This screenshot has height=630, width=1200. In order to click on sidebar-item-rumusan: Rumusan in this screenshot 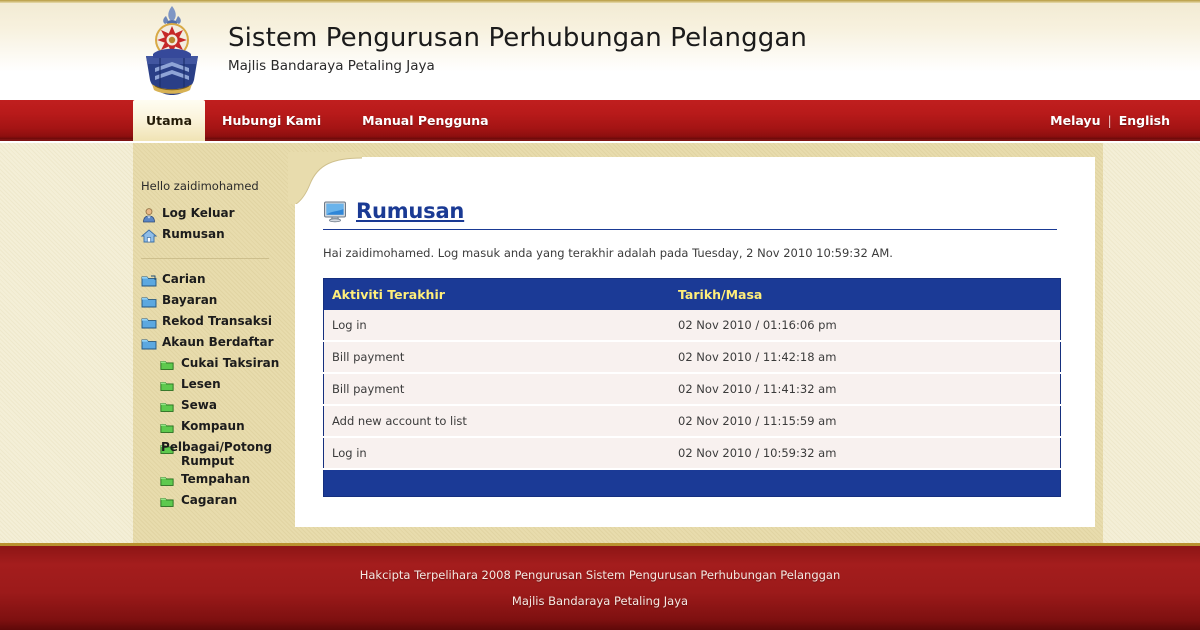, I will do `click(213, 235)`.